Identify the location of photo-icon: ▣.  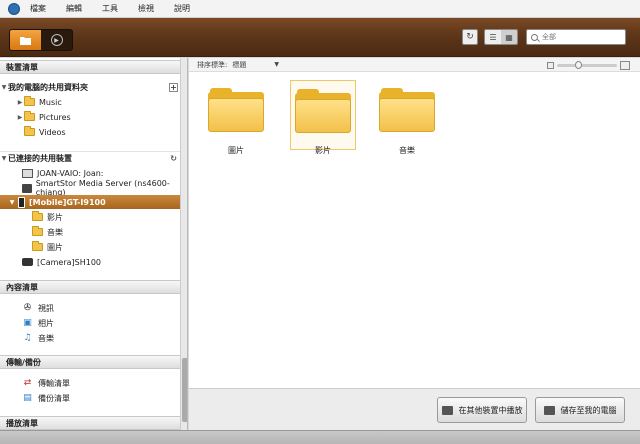
(27, 323).